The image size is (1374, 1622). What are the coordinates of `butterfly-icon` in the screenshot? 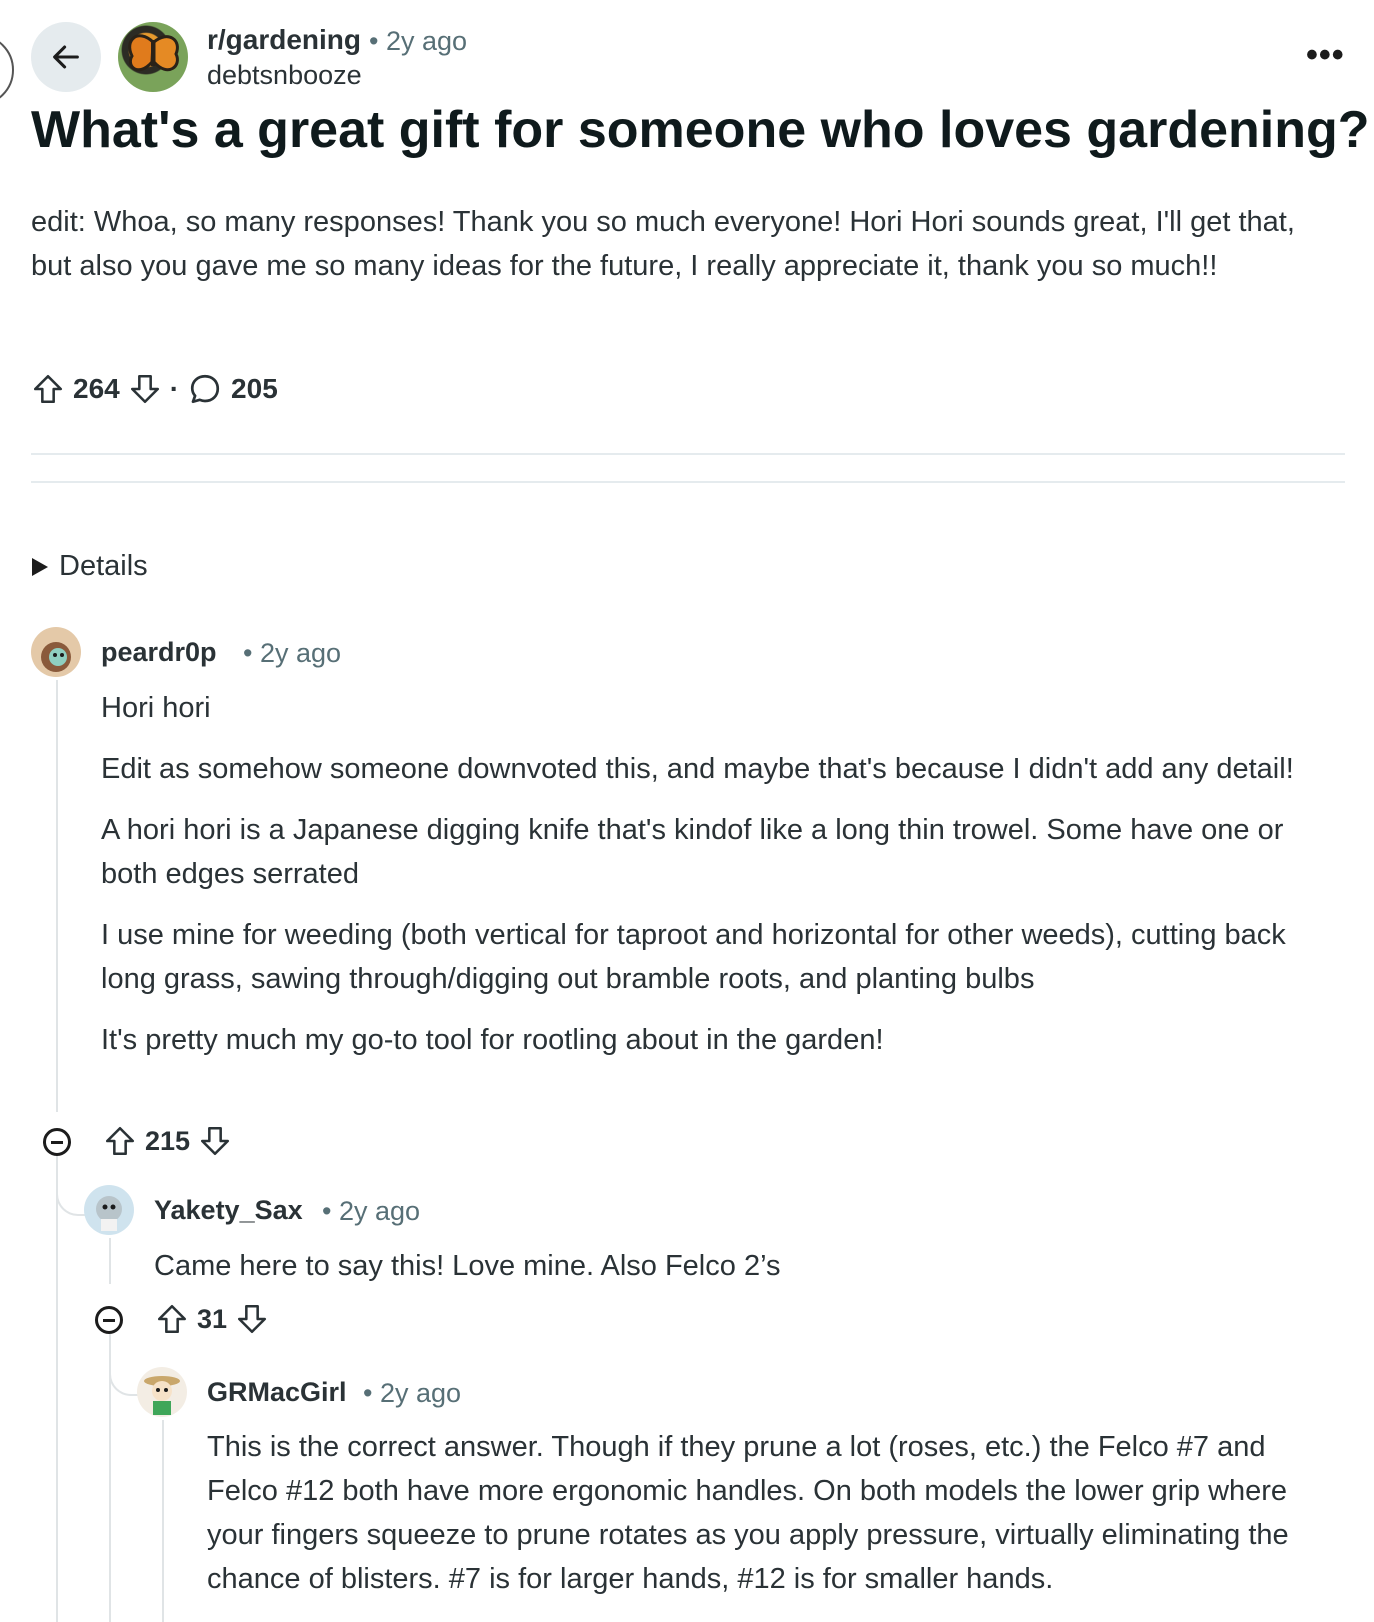 It's located at (153, 53).